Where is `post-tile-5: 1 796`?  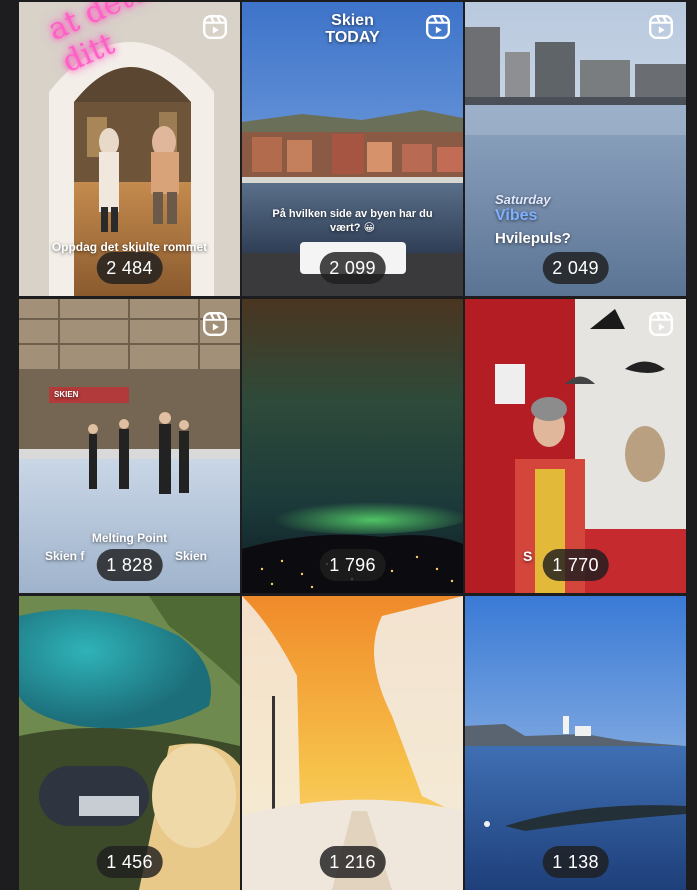 post-tile-5: 1 796 is located at coordinates (352, 446).